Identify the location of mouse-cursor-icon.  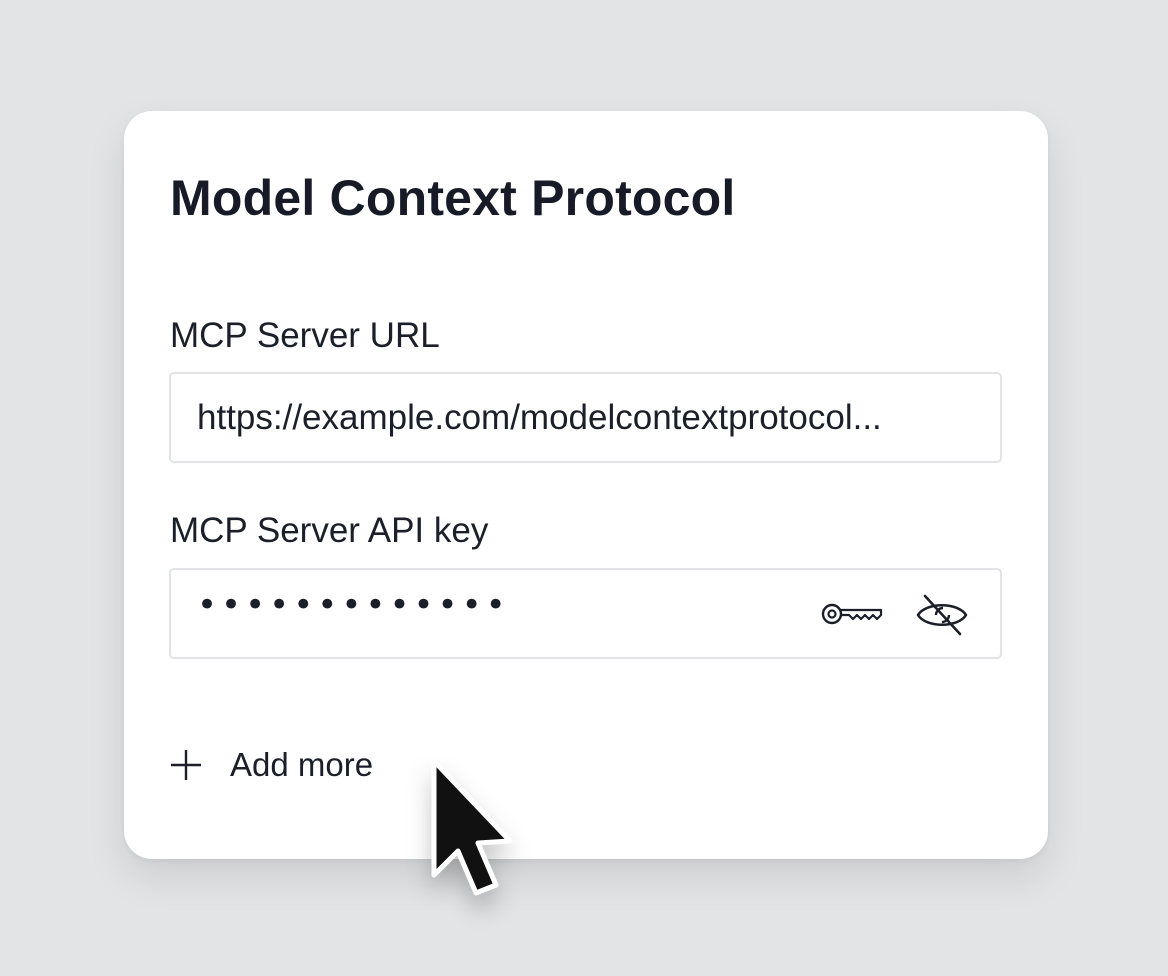
(472, 827).